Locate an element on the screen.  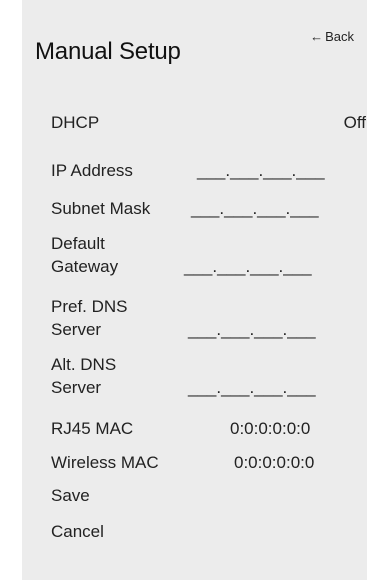
ip-address-row: IP Address ___.___.___.___ is located at coordinates (209, 171).